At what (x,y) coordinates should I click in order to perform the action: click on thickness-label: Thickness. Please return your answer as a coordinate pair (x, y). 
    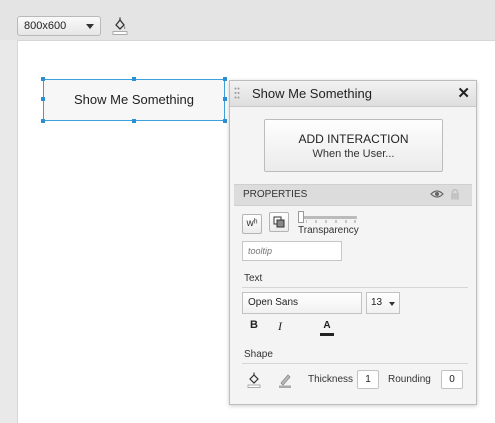
    Looking at the image, I should click on (331, 379).